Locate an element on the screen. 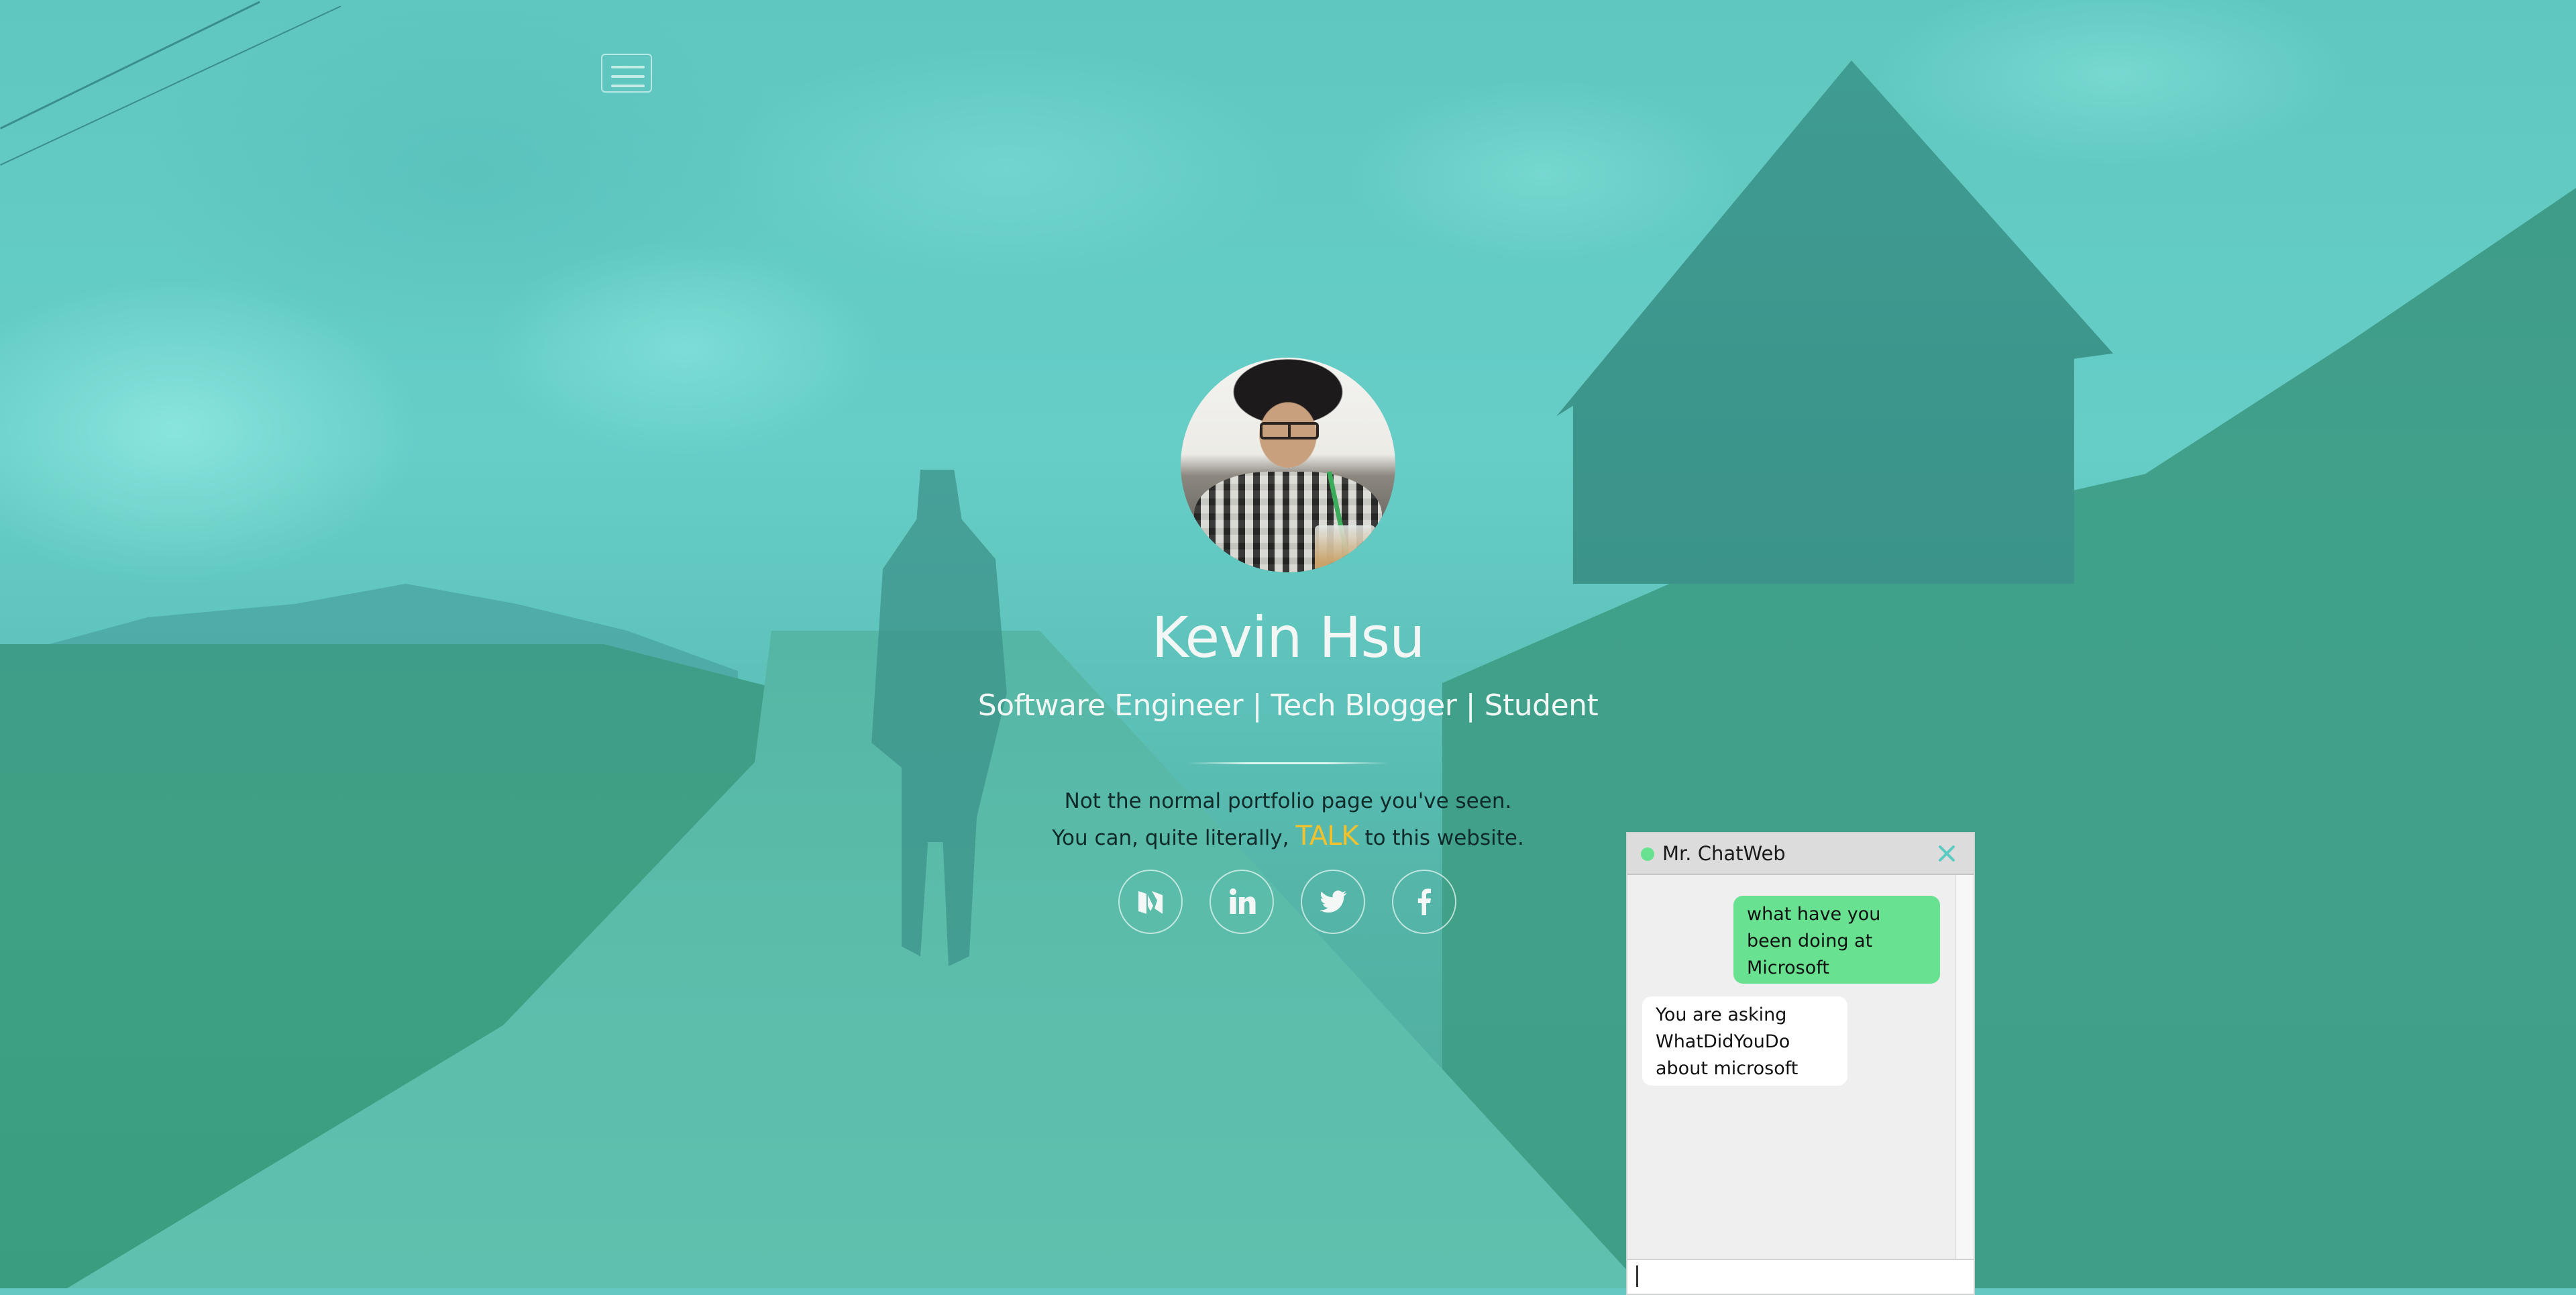 This screenshot has height=1295, width=2576. facebook-icon is located at coordinates (1424, 901).